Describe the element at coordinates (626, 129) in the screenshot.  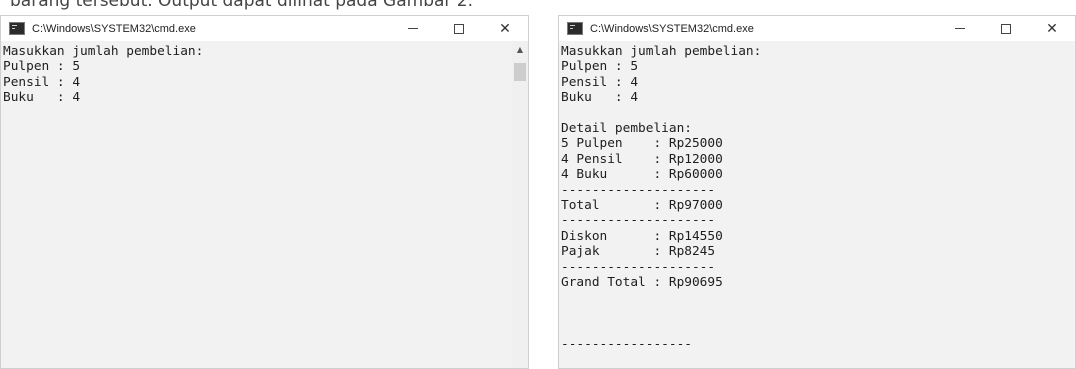
I see `console-line: Detail pembelian:` at that location.